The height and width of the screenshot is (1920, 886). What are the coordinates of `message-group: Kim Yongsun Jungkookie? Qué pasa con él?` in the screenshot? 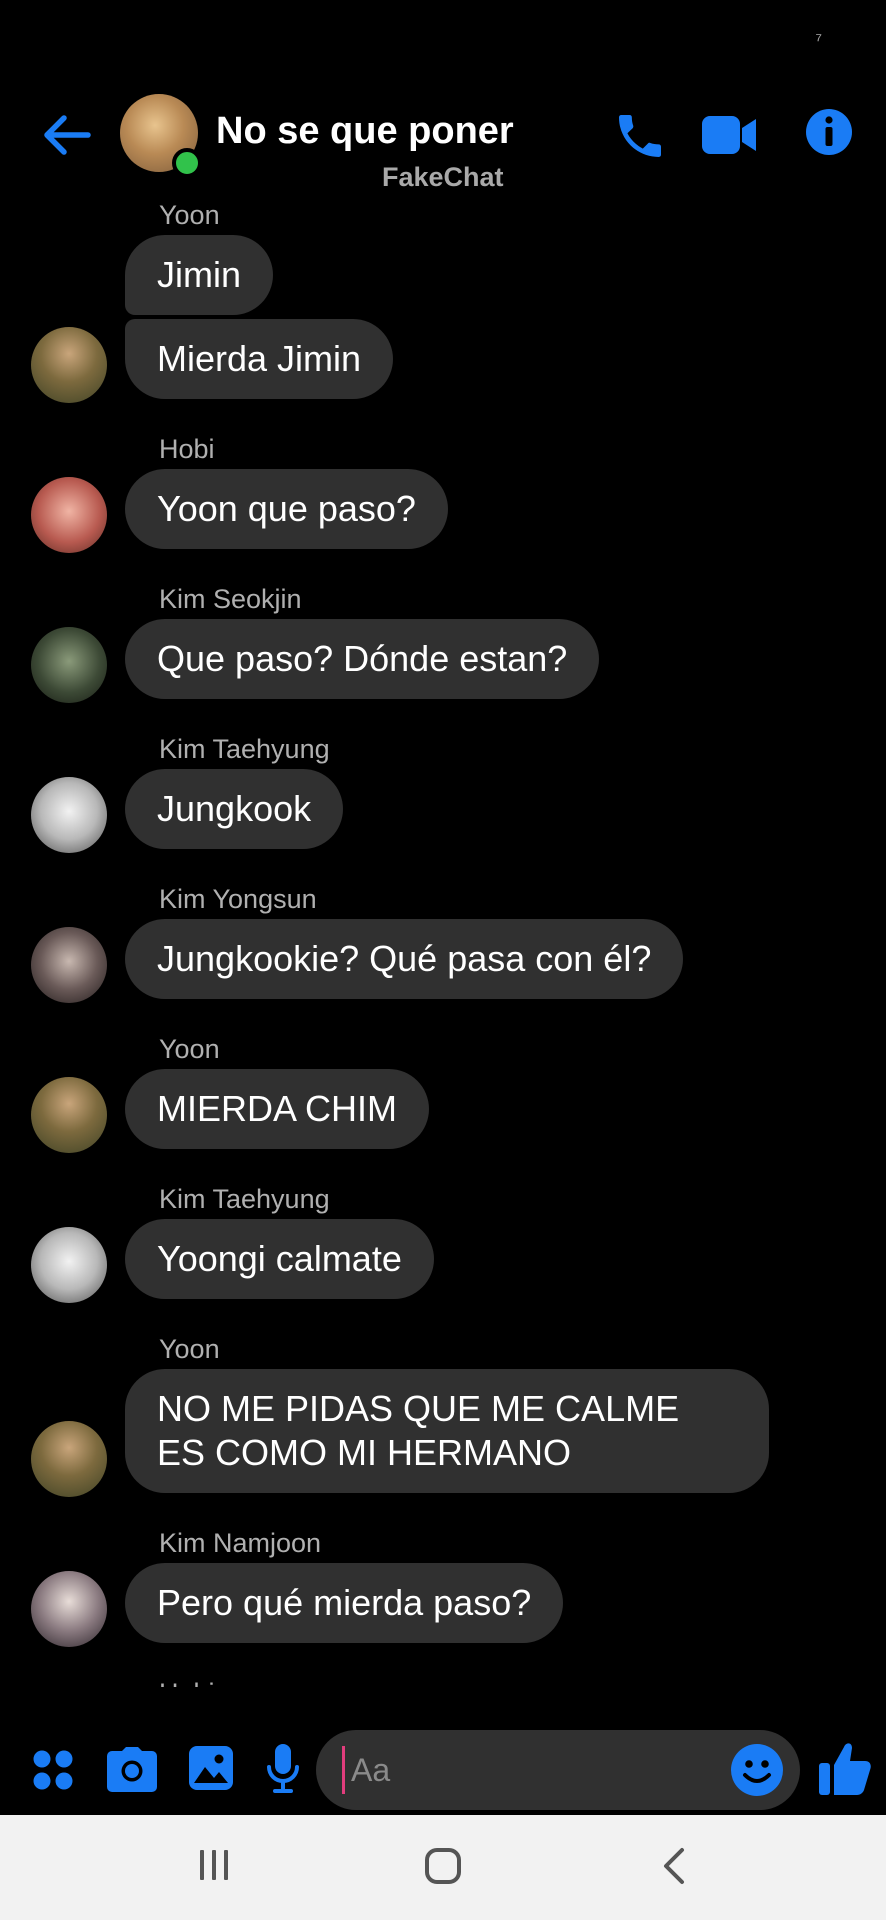 It's located at (443, 941).